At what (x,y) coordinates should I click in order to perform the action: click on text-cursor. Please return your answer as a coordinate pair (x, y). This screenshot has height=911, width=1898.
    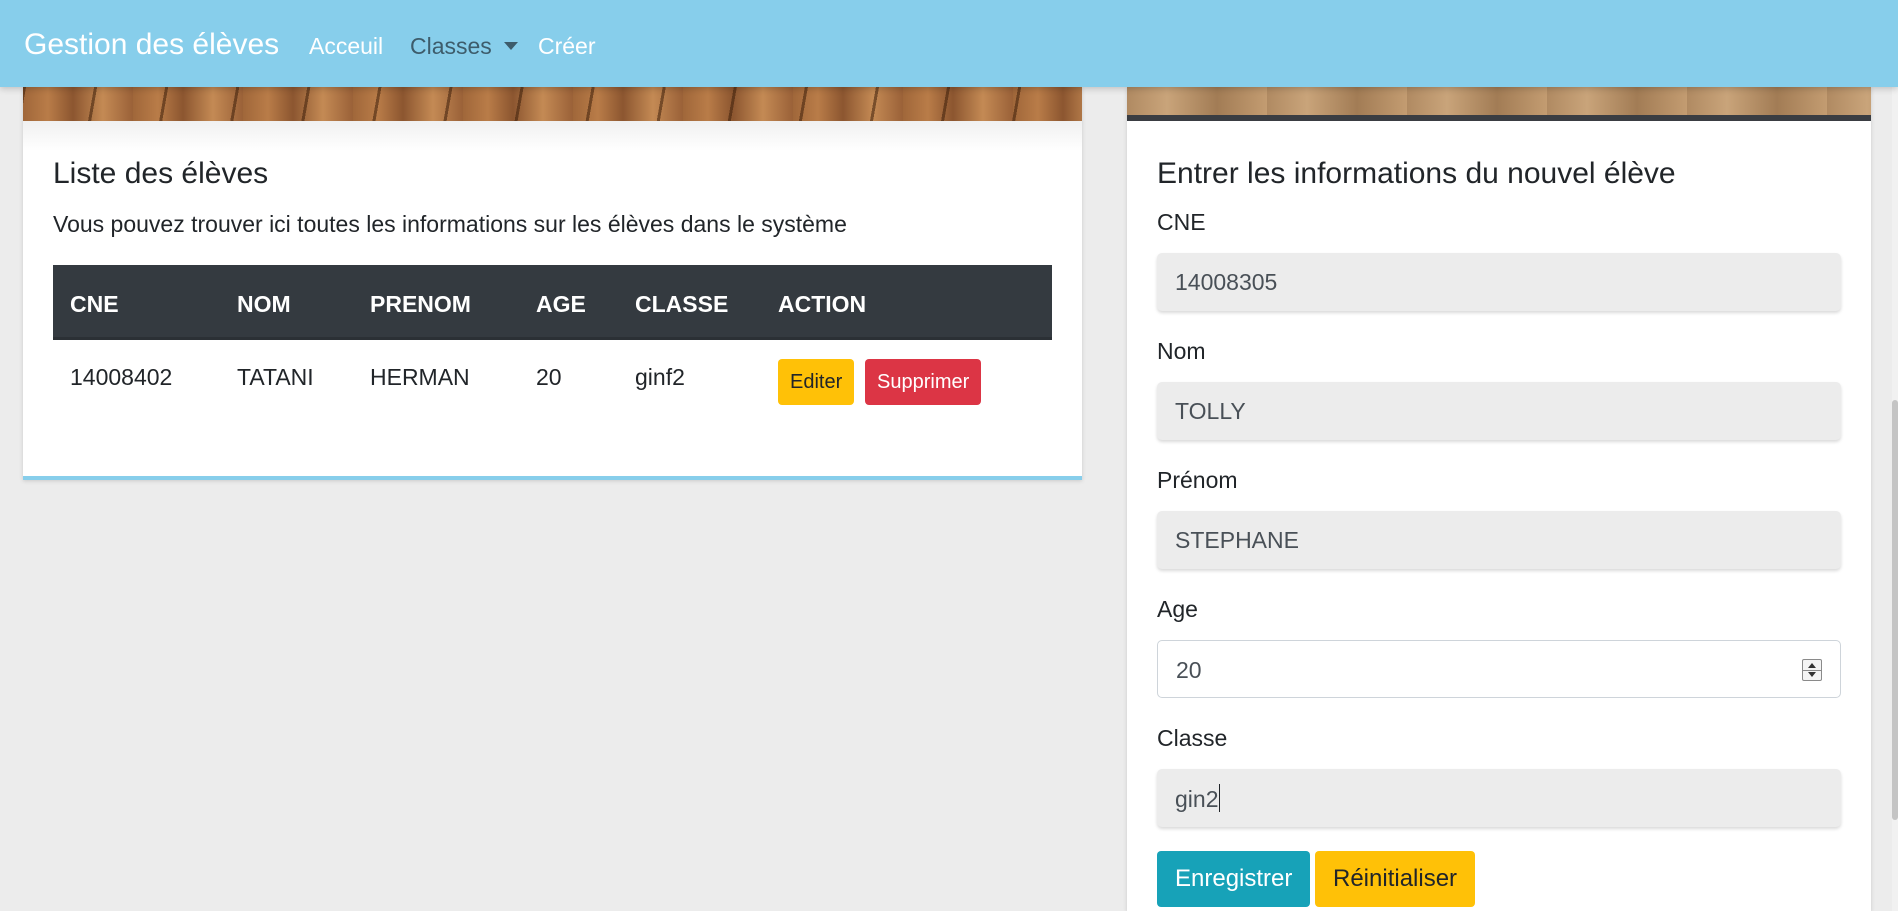
    Looking at the image, I should click on (1220, 798).